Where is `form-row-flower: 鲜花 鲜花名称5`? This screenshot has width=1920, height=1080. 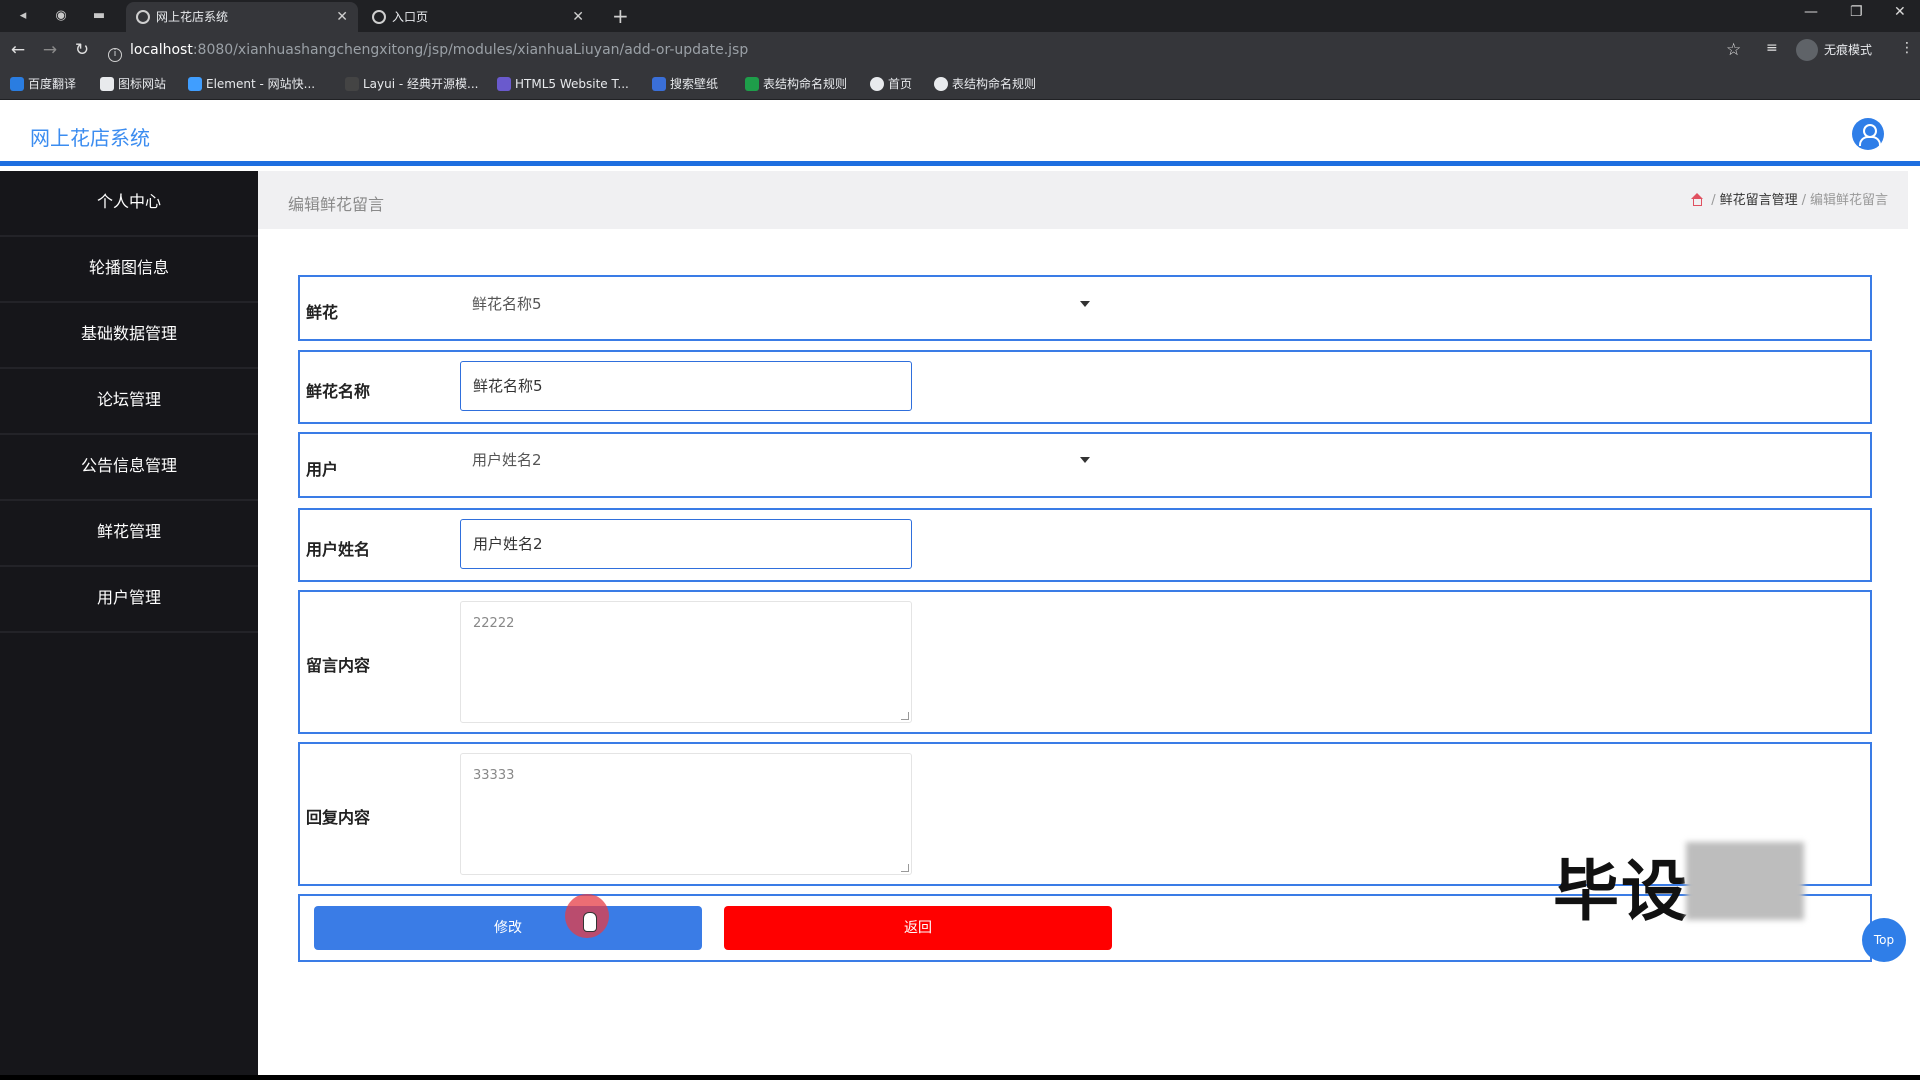
form-row-flower: 鲜花 鲜花名称5 is located at coordinates (1085, 308).